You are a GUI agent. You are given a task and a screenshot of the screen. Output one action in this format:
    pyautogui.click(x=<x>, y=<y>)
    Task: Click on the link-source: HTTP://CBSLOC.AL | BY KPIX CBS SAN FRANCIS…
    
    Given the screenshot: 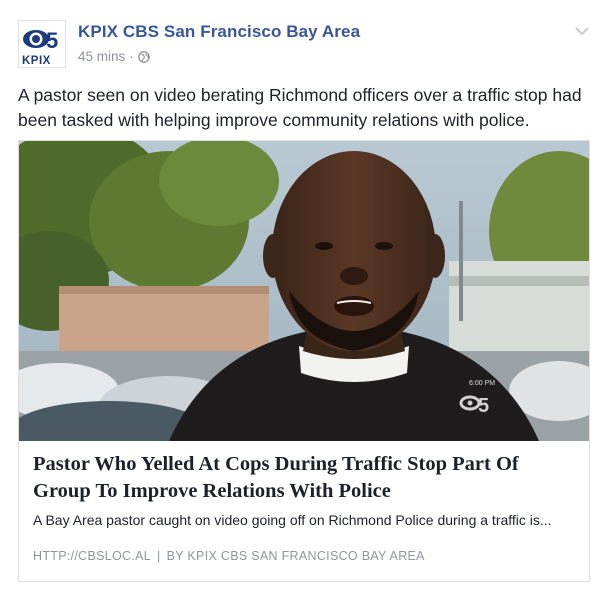 What is the action you would take?
    pyautogui.click(x=229, y=556)
    